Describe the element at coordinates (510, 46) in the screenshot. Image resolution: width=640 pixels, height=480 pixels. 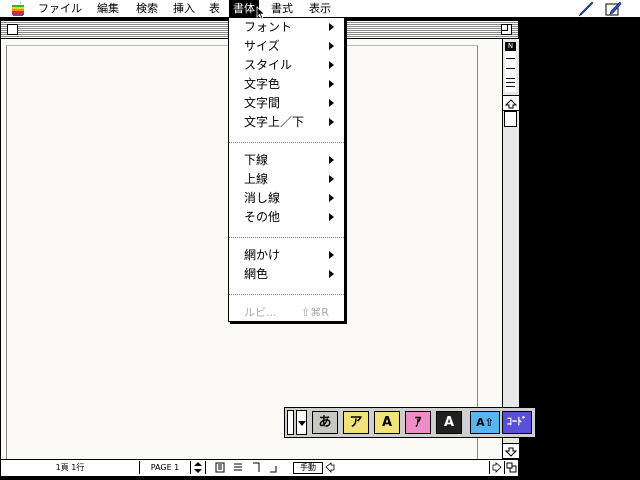
I see `ruler-control-label: N` at that location.